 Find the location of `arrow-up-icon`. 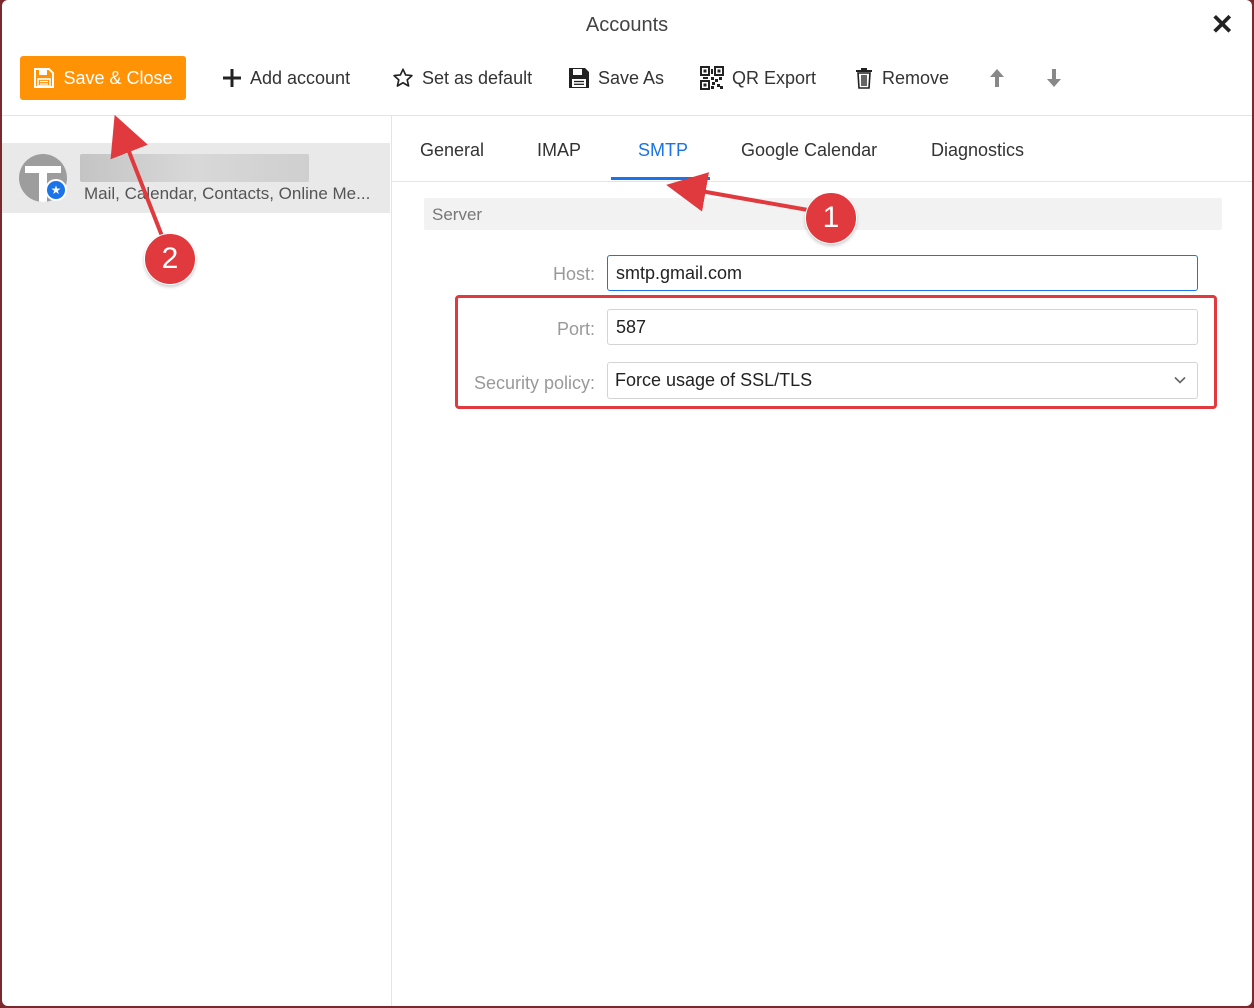

arrow-up-icon is located at coordinates (997, 78).